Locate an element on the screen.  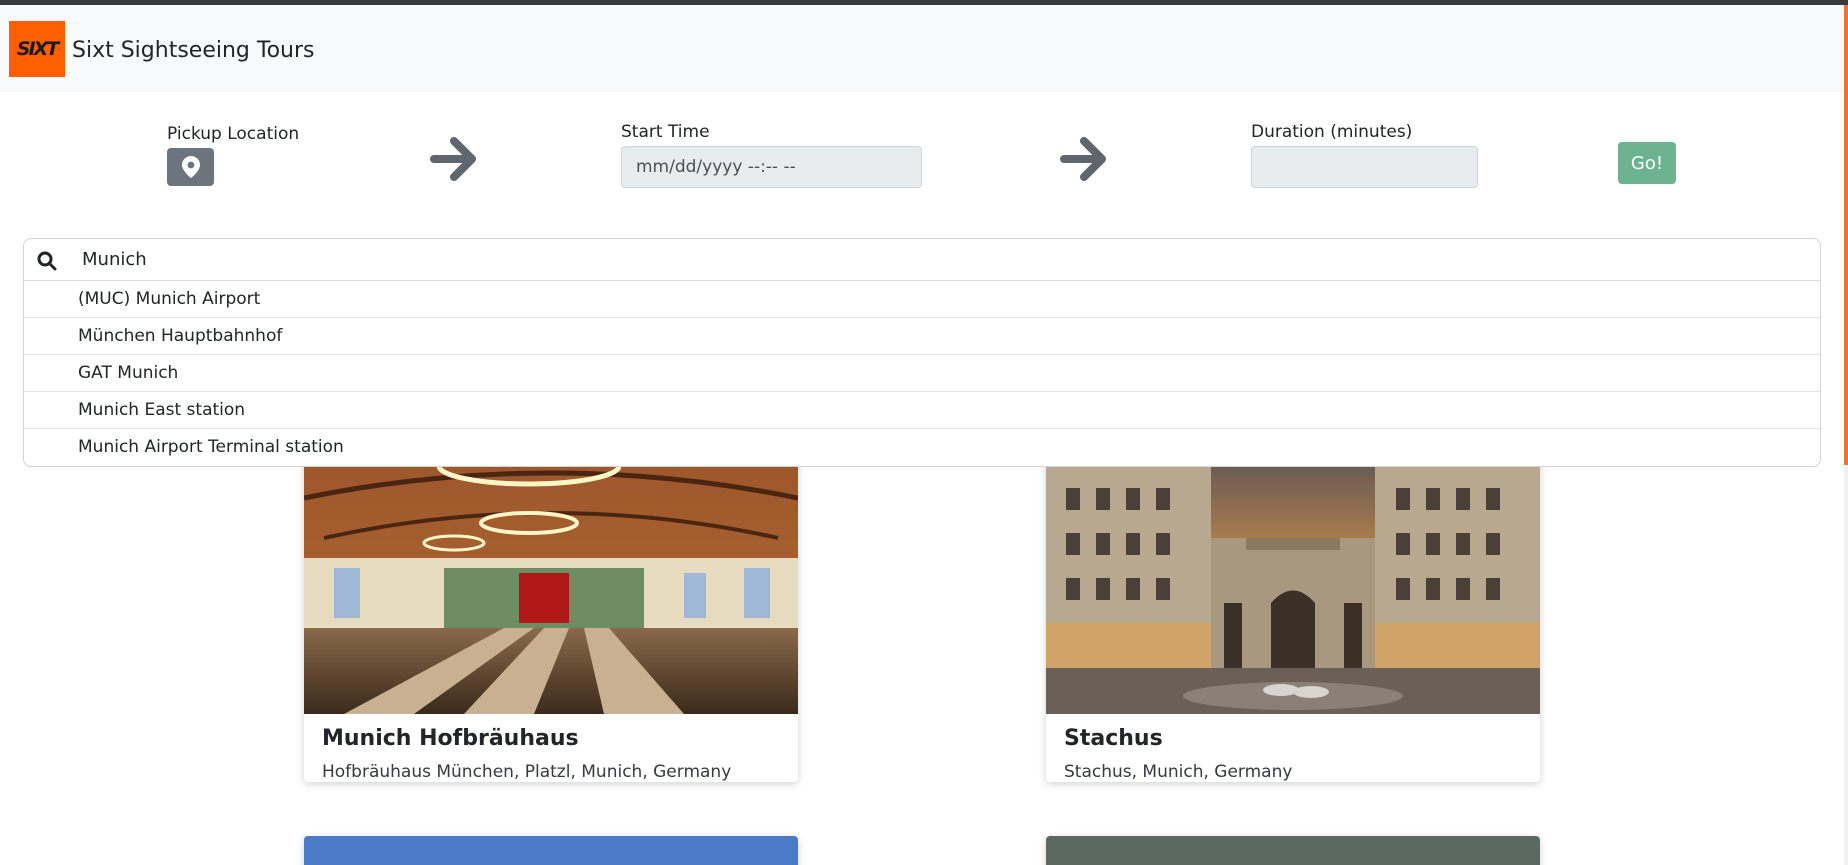
sixt-logo: SIXT is located at coordinates (37, 49).